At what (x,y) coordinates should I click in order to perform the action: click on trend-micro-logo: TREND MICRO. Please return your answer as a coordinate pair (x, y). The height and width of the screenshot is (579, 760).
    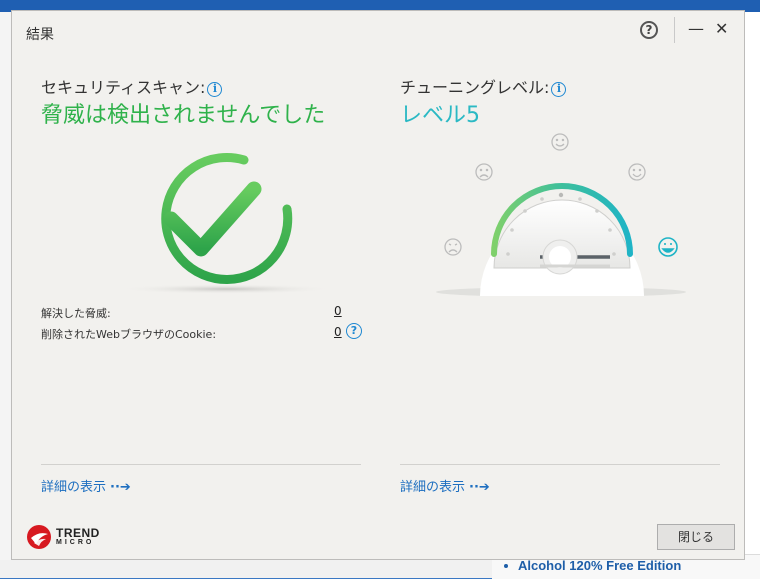
    Looking at the image, I should click on (62, 539).